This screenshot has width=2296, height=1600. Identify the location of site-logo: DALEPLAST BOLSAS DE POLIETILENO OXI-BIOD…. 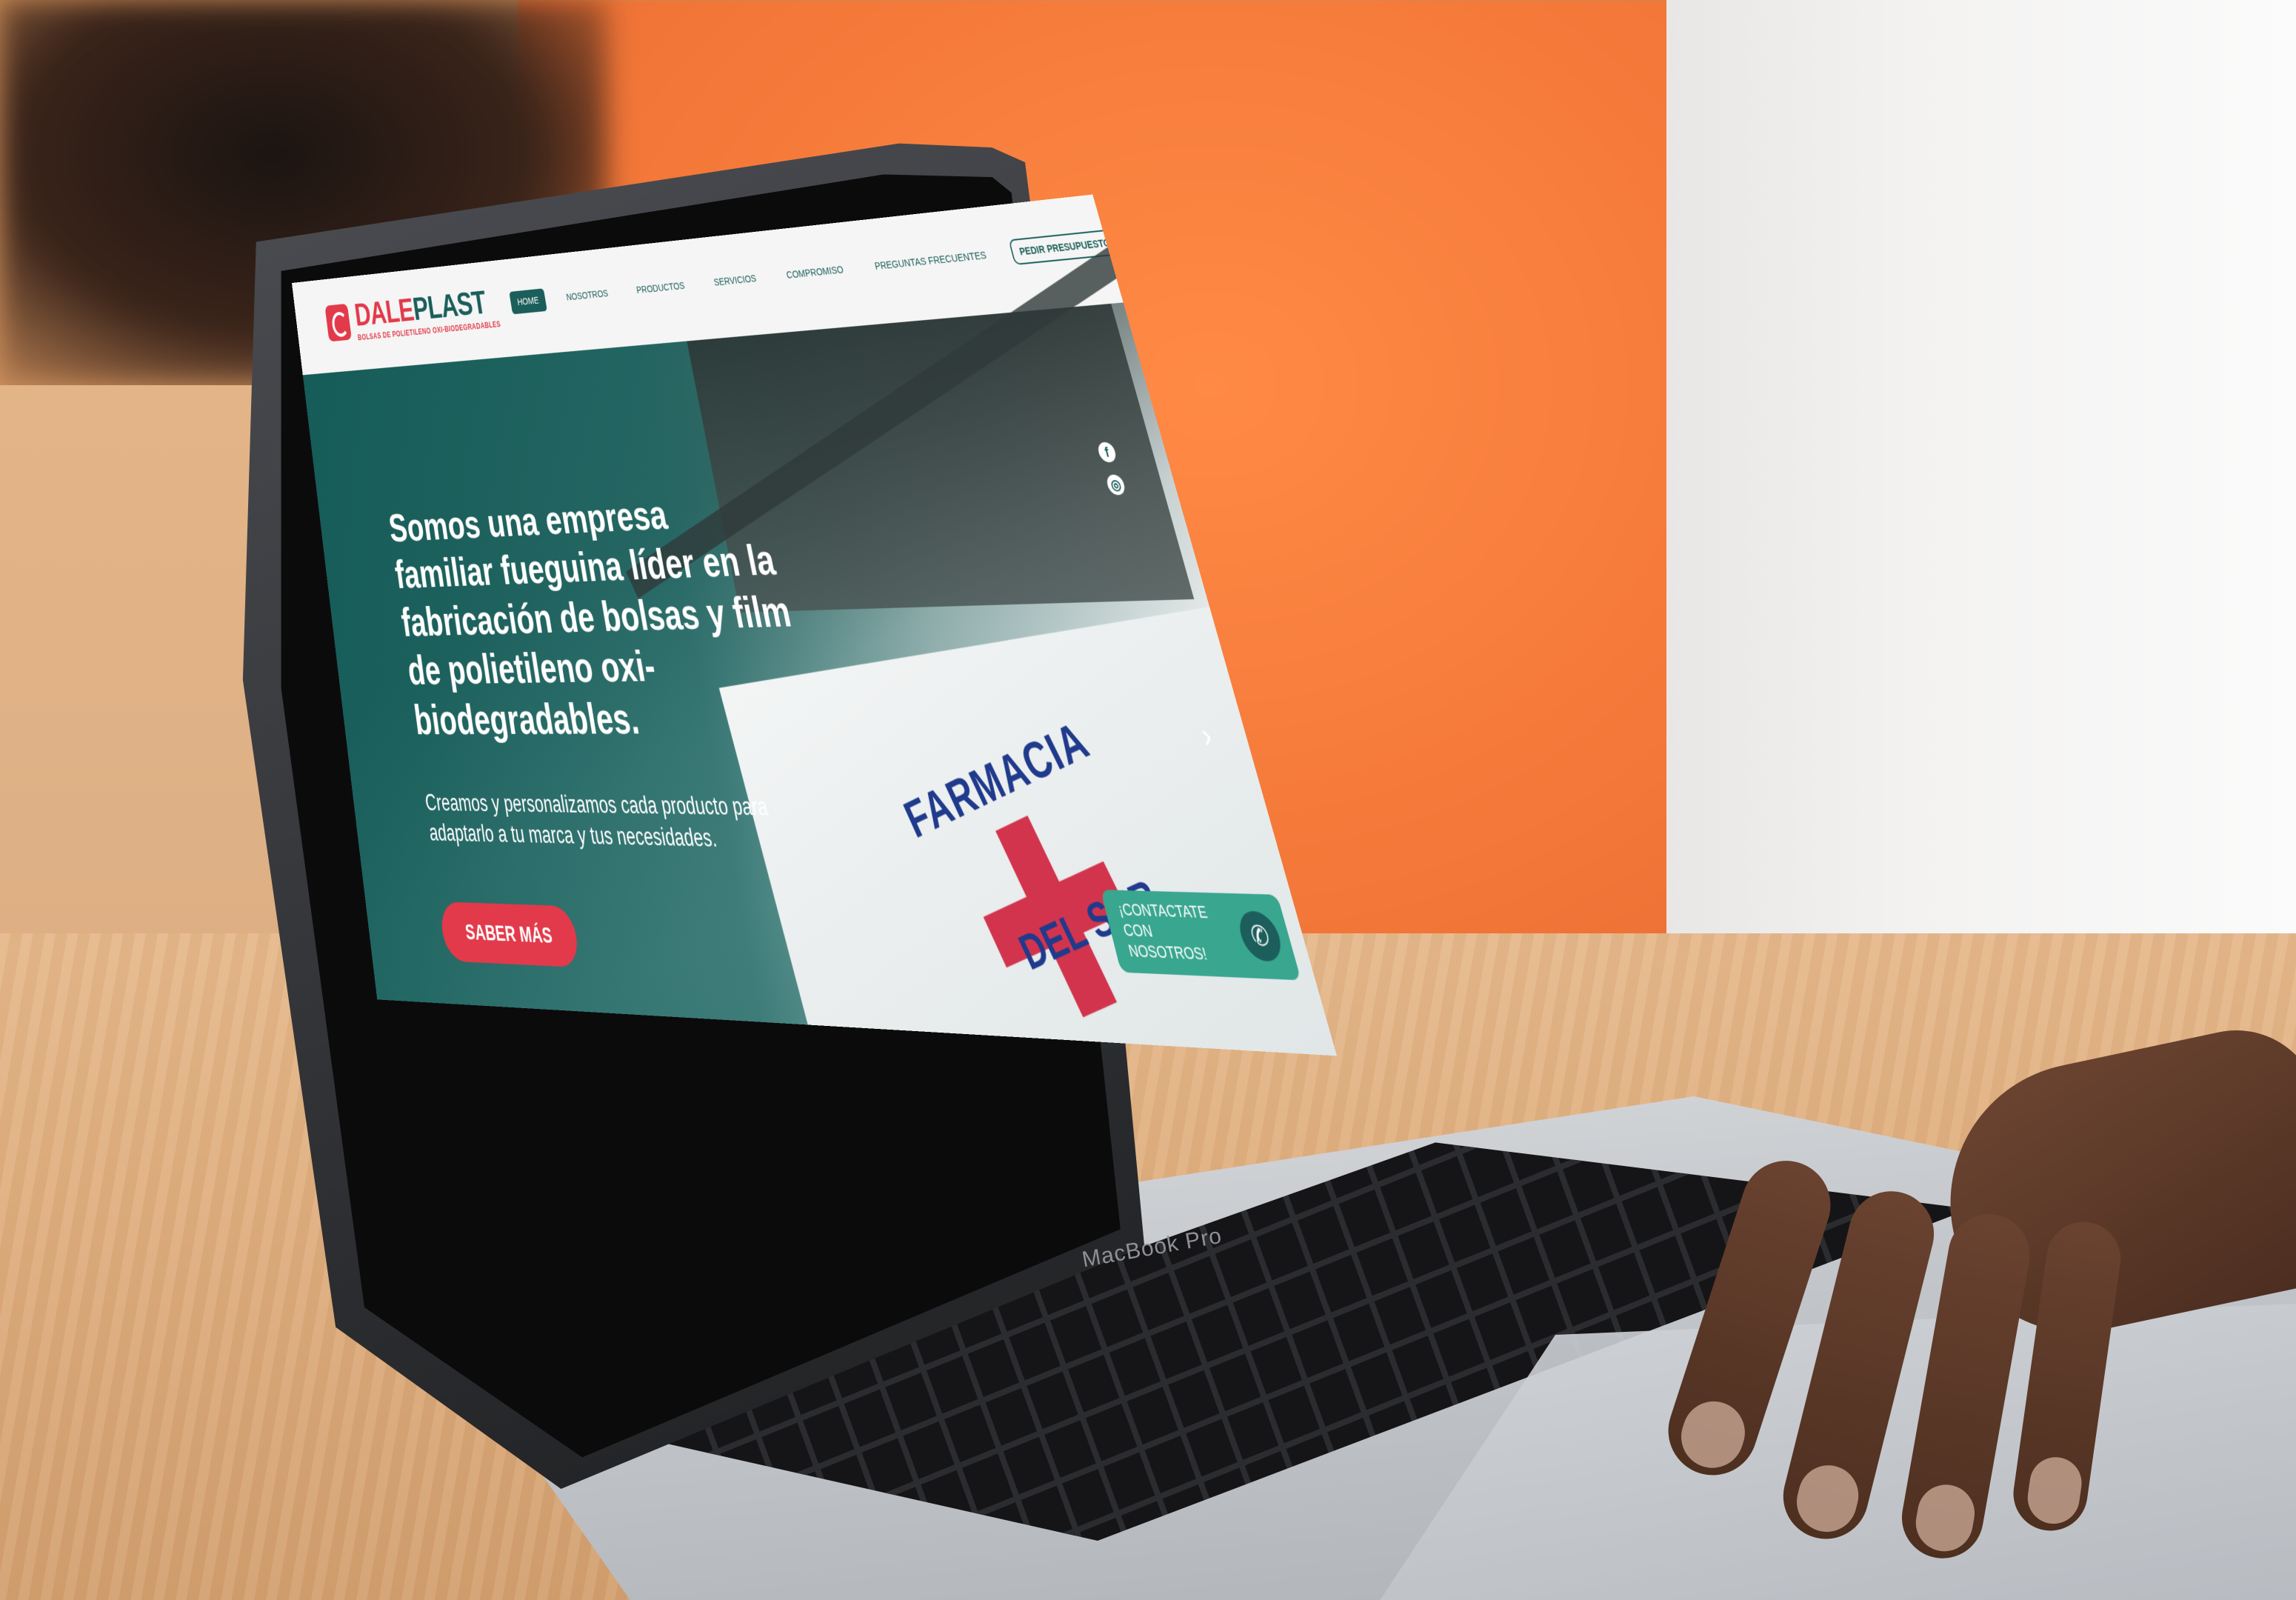
(412, 314).